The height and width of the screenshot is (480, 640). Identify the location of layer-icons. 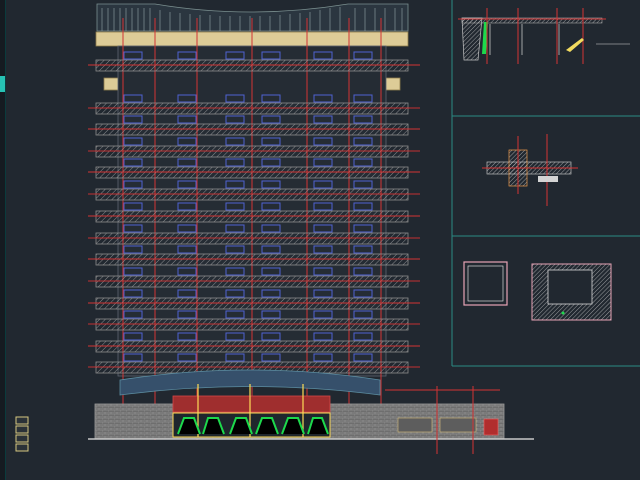
(22, 434).